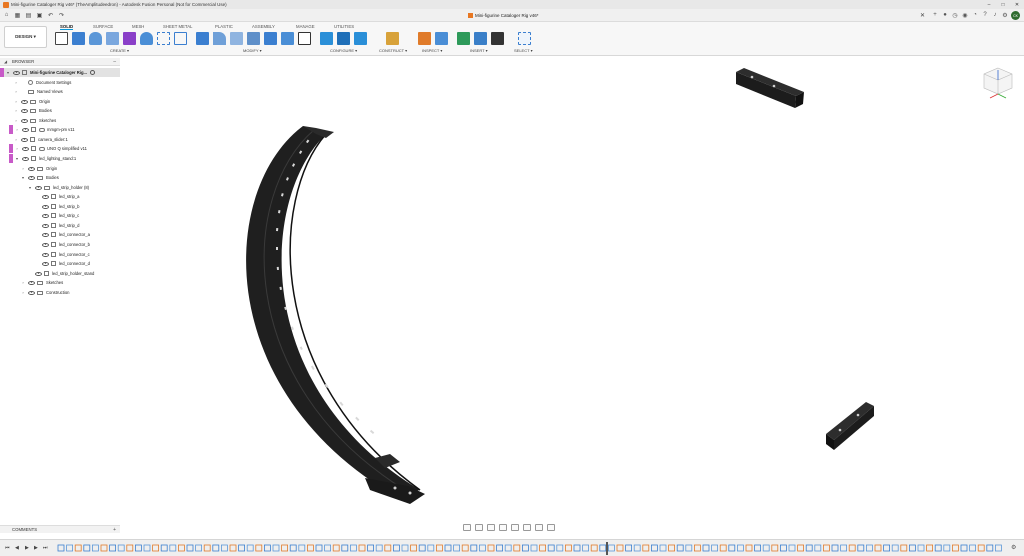 This screenshot has height=556, width=1024. Describe the element at coordinates (163, 38) in the screenshot. I see `pattern-icon` at that location.